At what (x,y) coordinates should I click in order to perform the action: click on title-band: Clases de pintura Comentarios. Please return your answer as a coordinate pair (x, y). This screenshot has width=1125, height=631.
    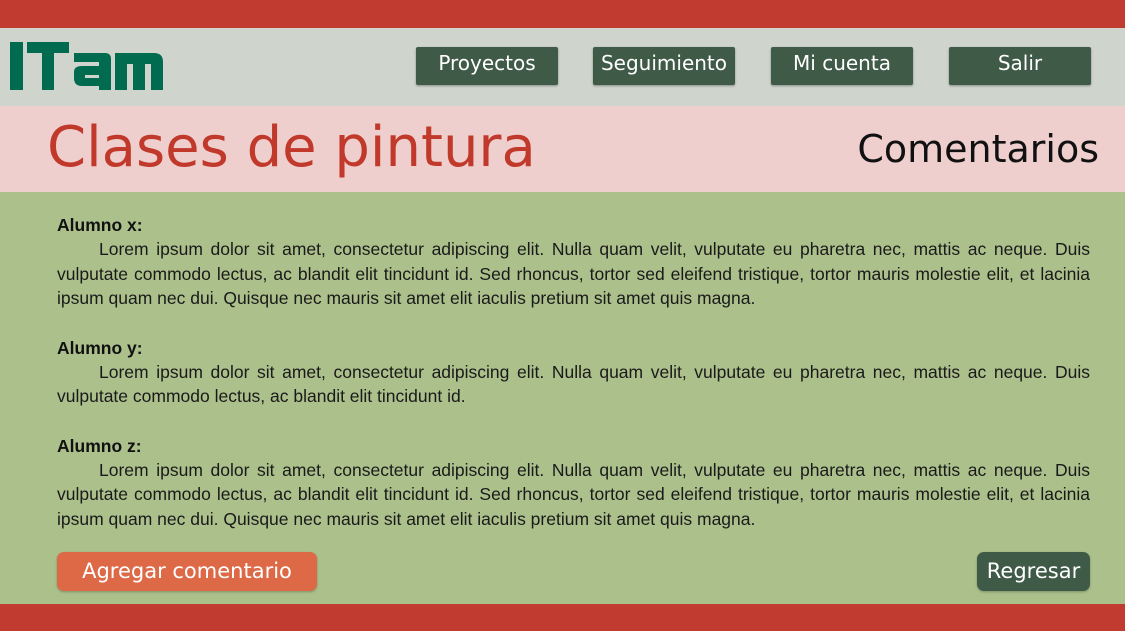
    Looking at the image, I should click on (562, 149).